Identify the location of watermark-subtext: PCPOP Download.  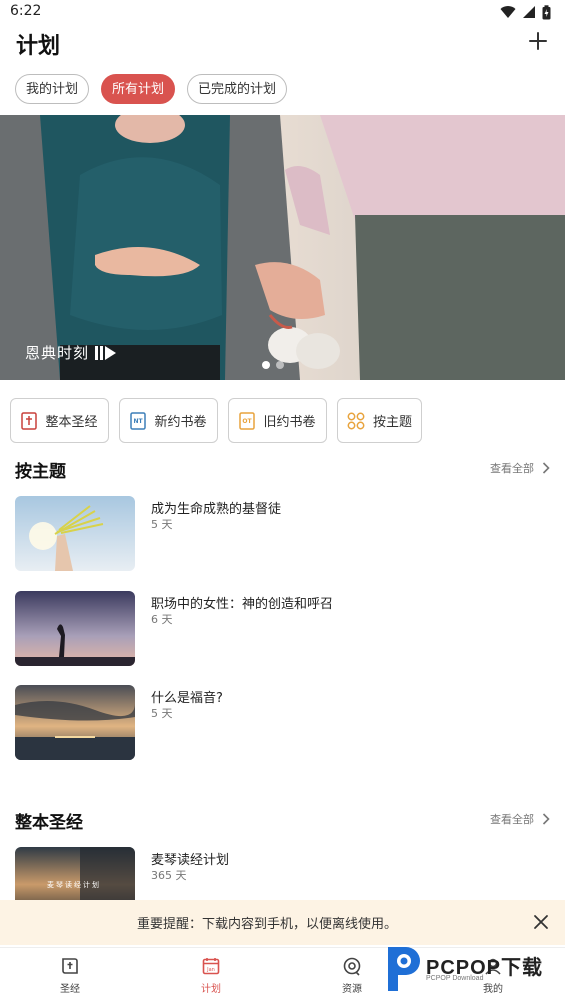
(455, 978).